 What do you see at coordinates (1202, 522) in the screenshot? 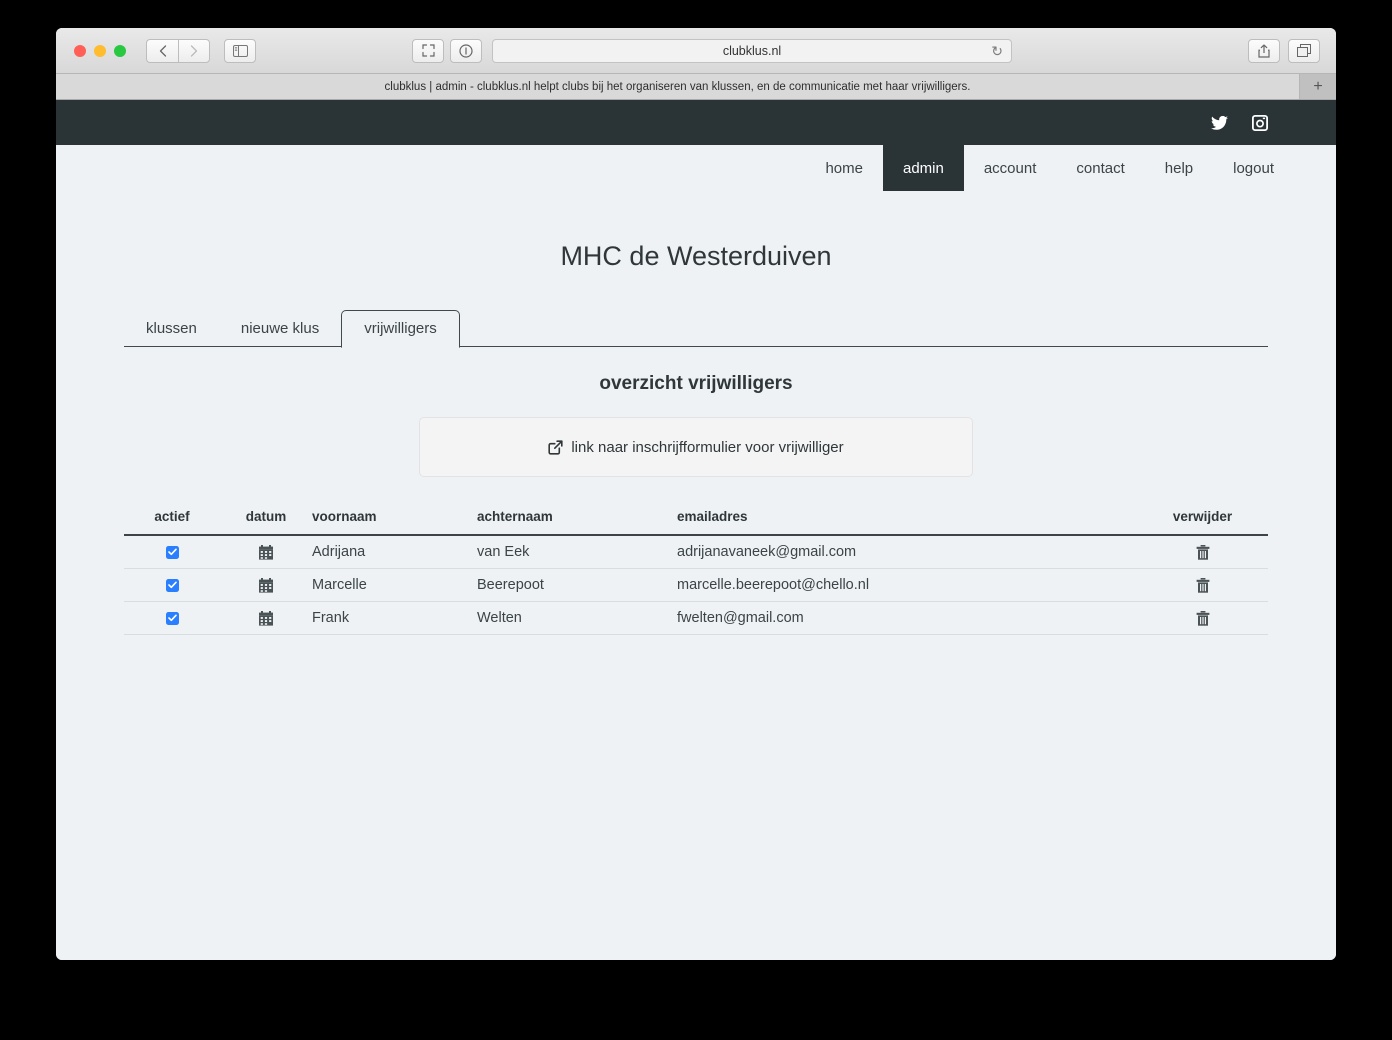
I see `header-verwijder: verwijder` at bounding box center [1202, 522].